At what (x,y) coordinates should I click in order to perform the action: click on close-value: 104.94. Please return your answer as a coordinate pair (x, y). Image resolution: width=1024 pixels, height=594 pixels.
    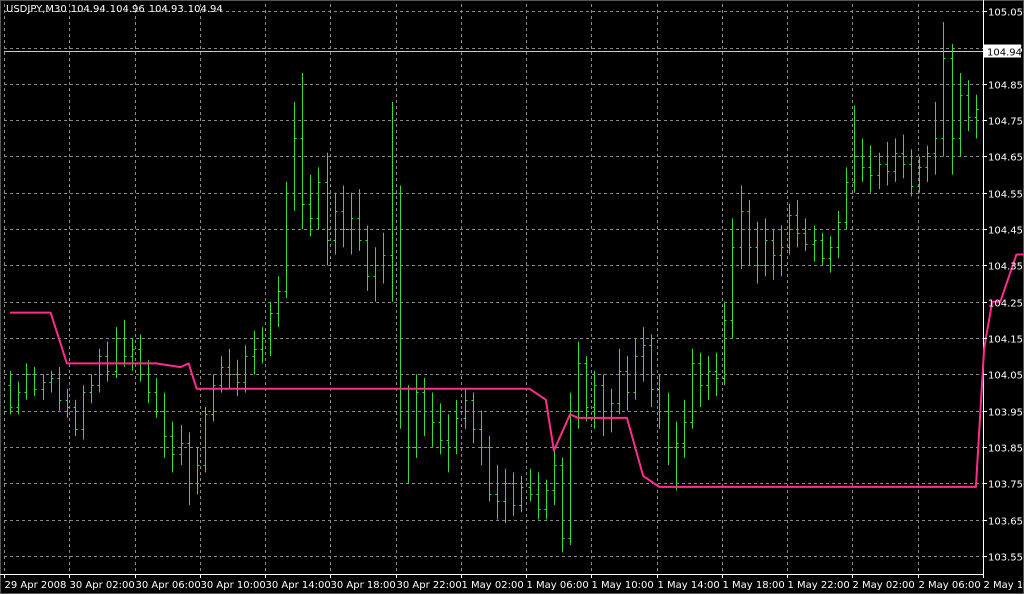
    Looking at the image, I should click on (205, 9).